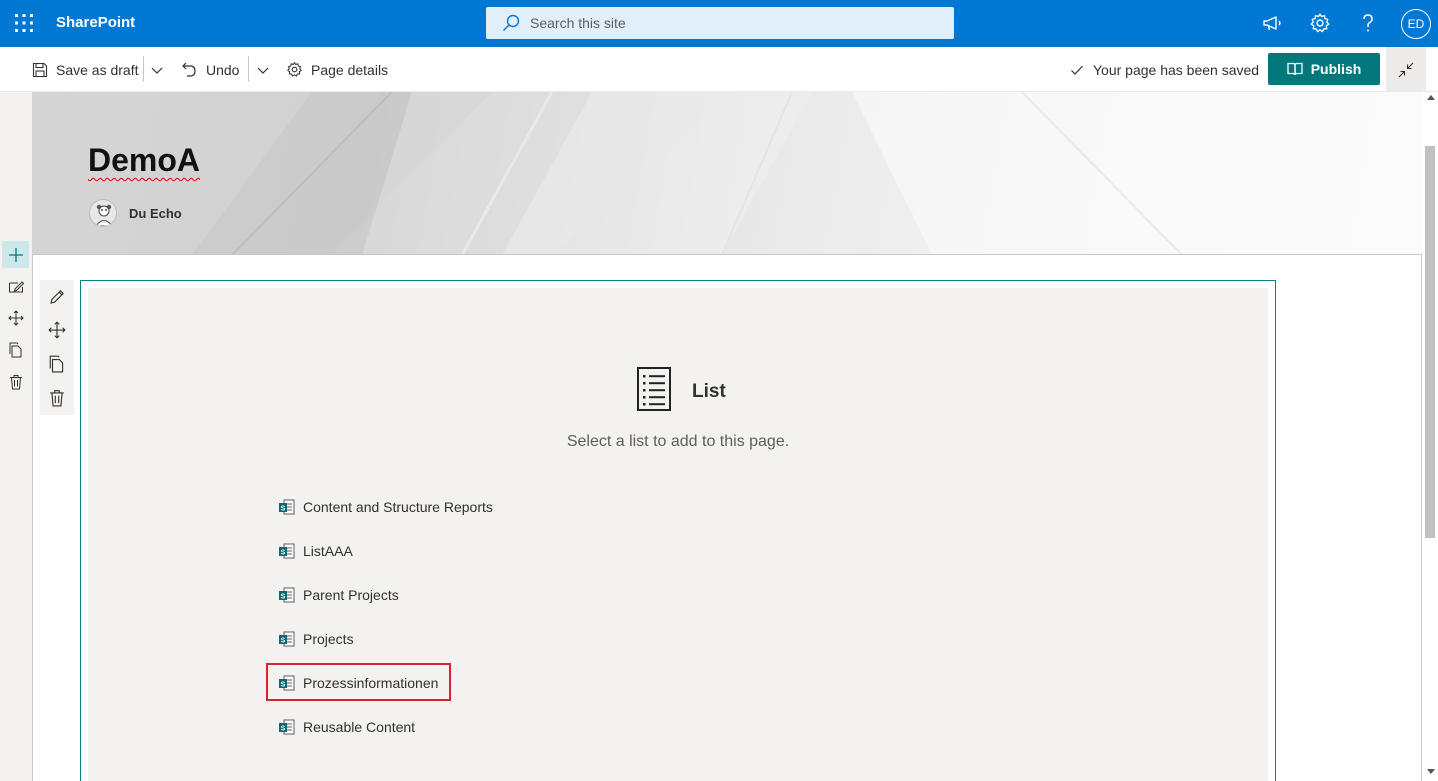  I want to click on list-option: S Parent Projects, so click(338, 595).